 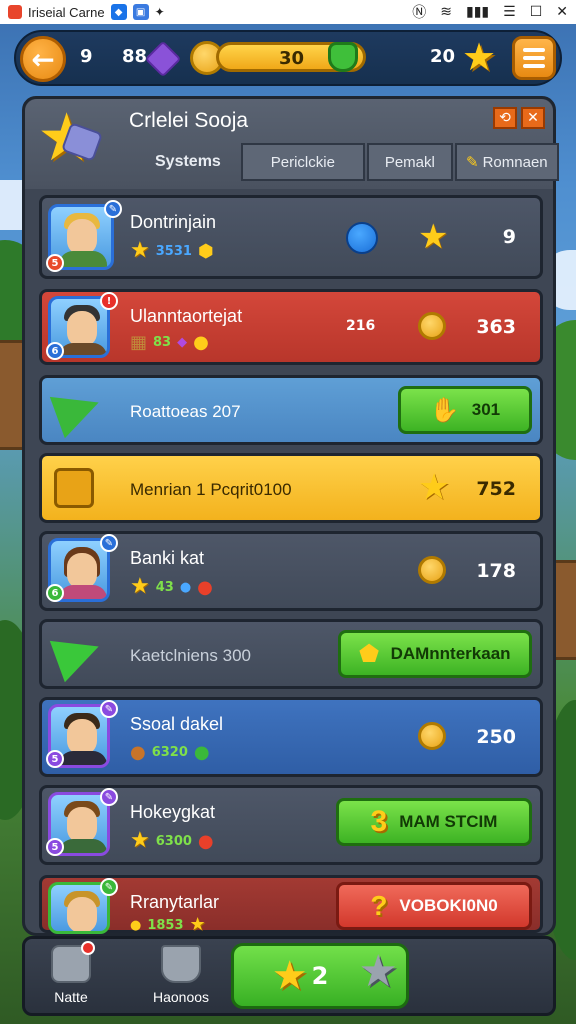 I want to click on gem-icon, so click(x=163, y=59).